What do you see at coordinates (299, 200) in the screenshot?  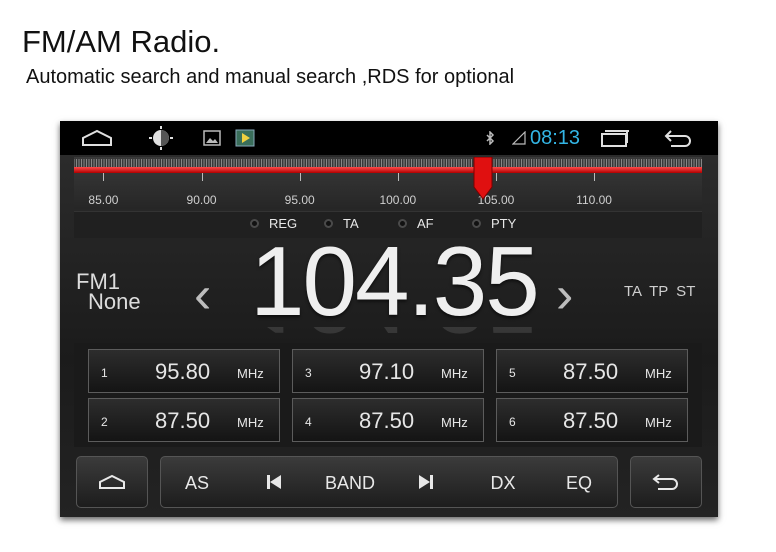 I see `scale-label: 95.00` at bounding box center [299, 200].